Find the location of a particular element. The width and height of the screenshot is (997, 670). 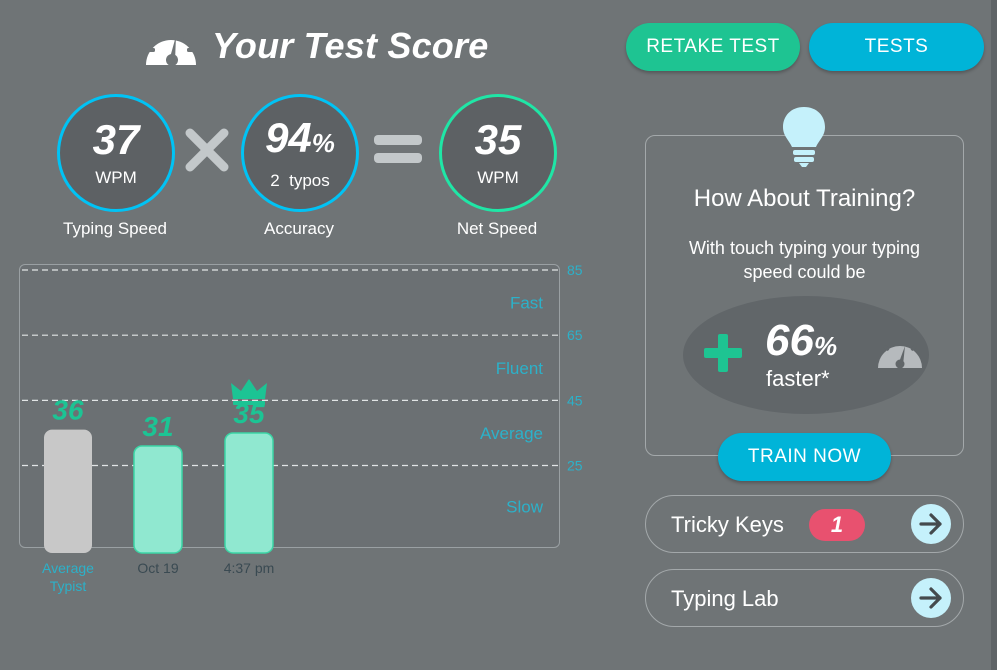

accuracy-value-wrap: 94% is located at coordinates (300, 139).